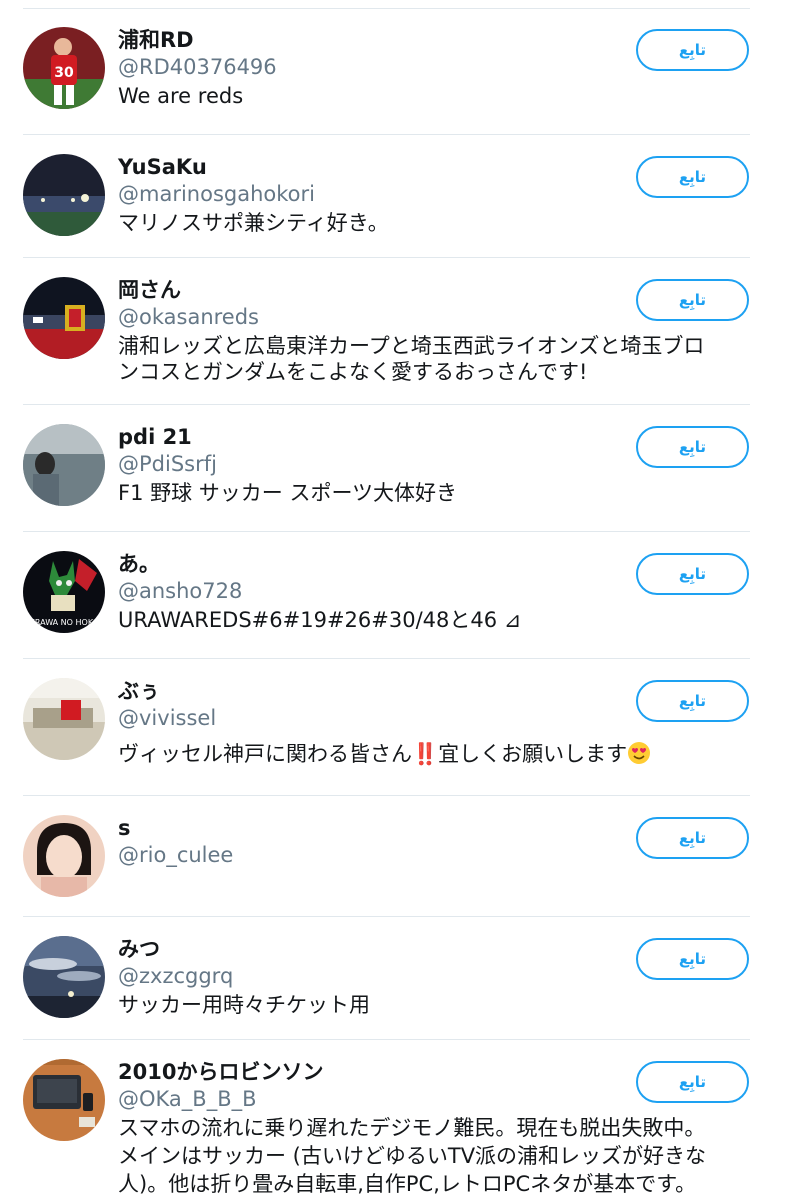 This screenshot has height=1200, width=800. I want to click on user-bio-text: ヴィッセル神戸に関わる皆さん, so click(265, 754).